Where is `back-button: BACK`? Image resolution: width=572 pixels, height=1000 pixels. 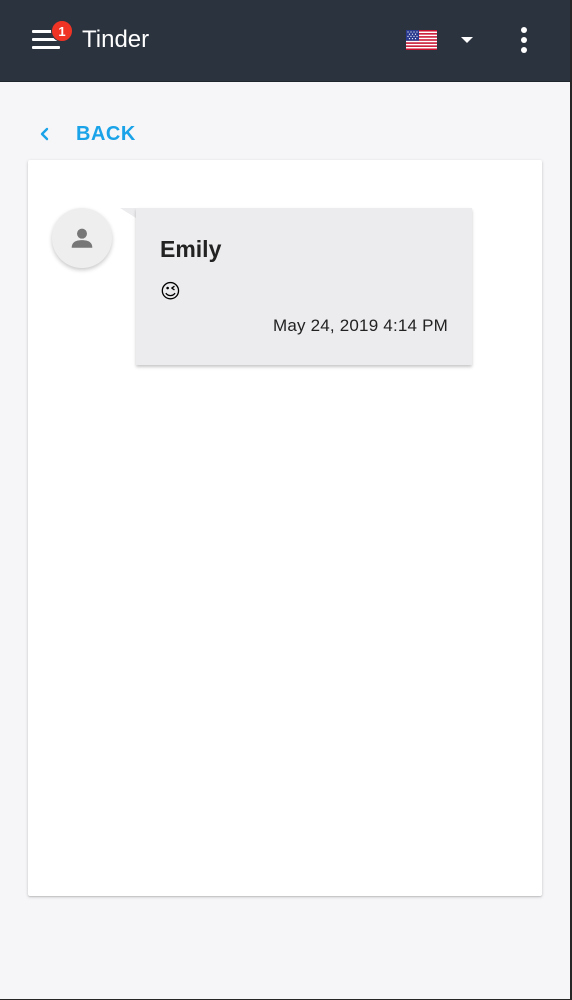 back-button: BACK is located at coordinates (87, 134).